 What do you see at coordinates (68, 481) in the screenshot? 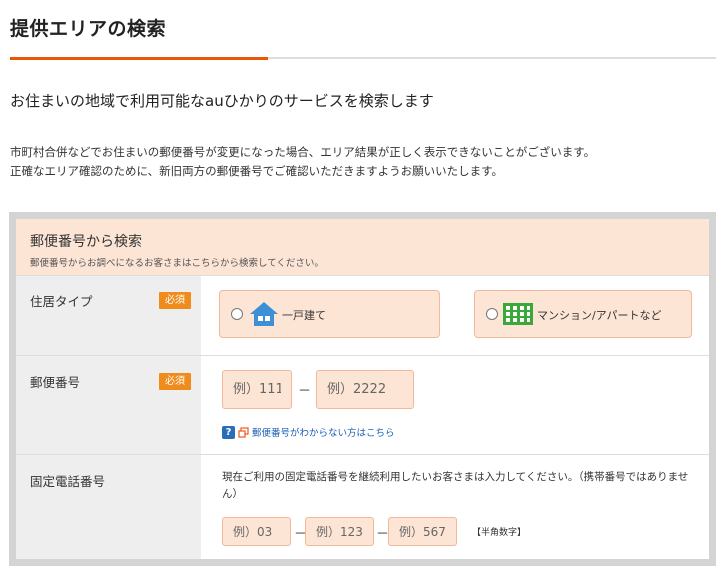
I see `phone-number-label: 固定電話番号` at bounding box center [68, 481].